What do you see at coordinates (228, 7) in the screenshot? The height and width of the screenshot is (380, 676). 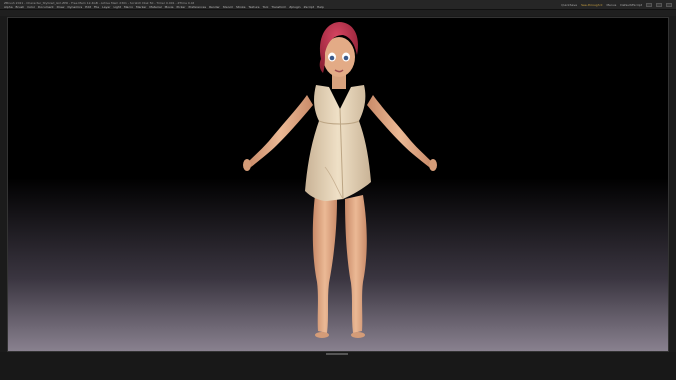 I see `menu-item-stencil: Stencil` at bounding box center [228, 7].